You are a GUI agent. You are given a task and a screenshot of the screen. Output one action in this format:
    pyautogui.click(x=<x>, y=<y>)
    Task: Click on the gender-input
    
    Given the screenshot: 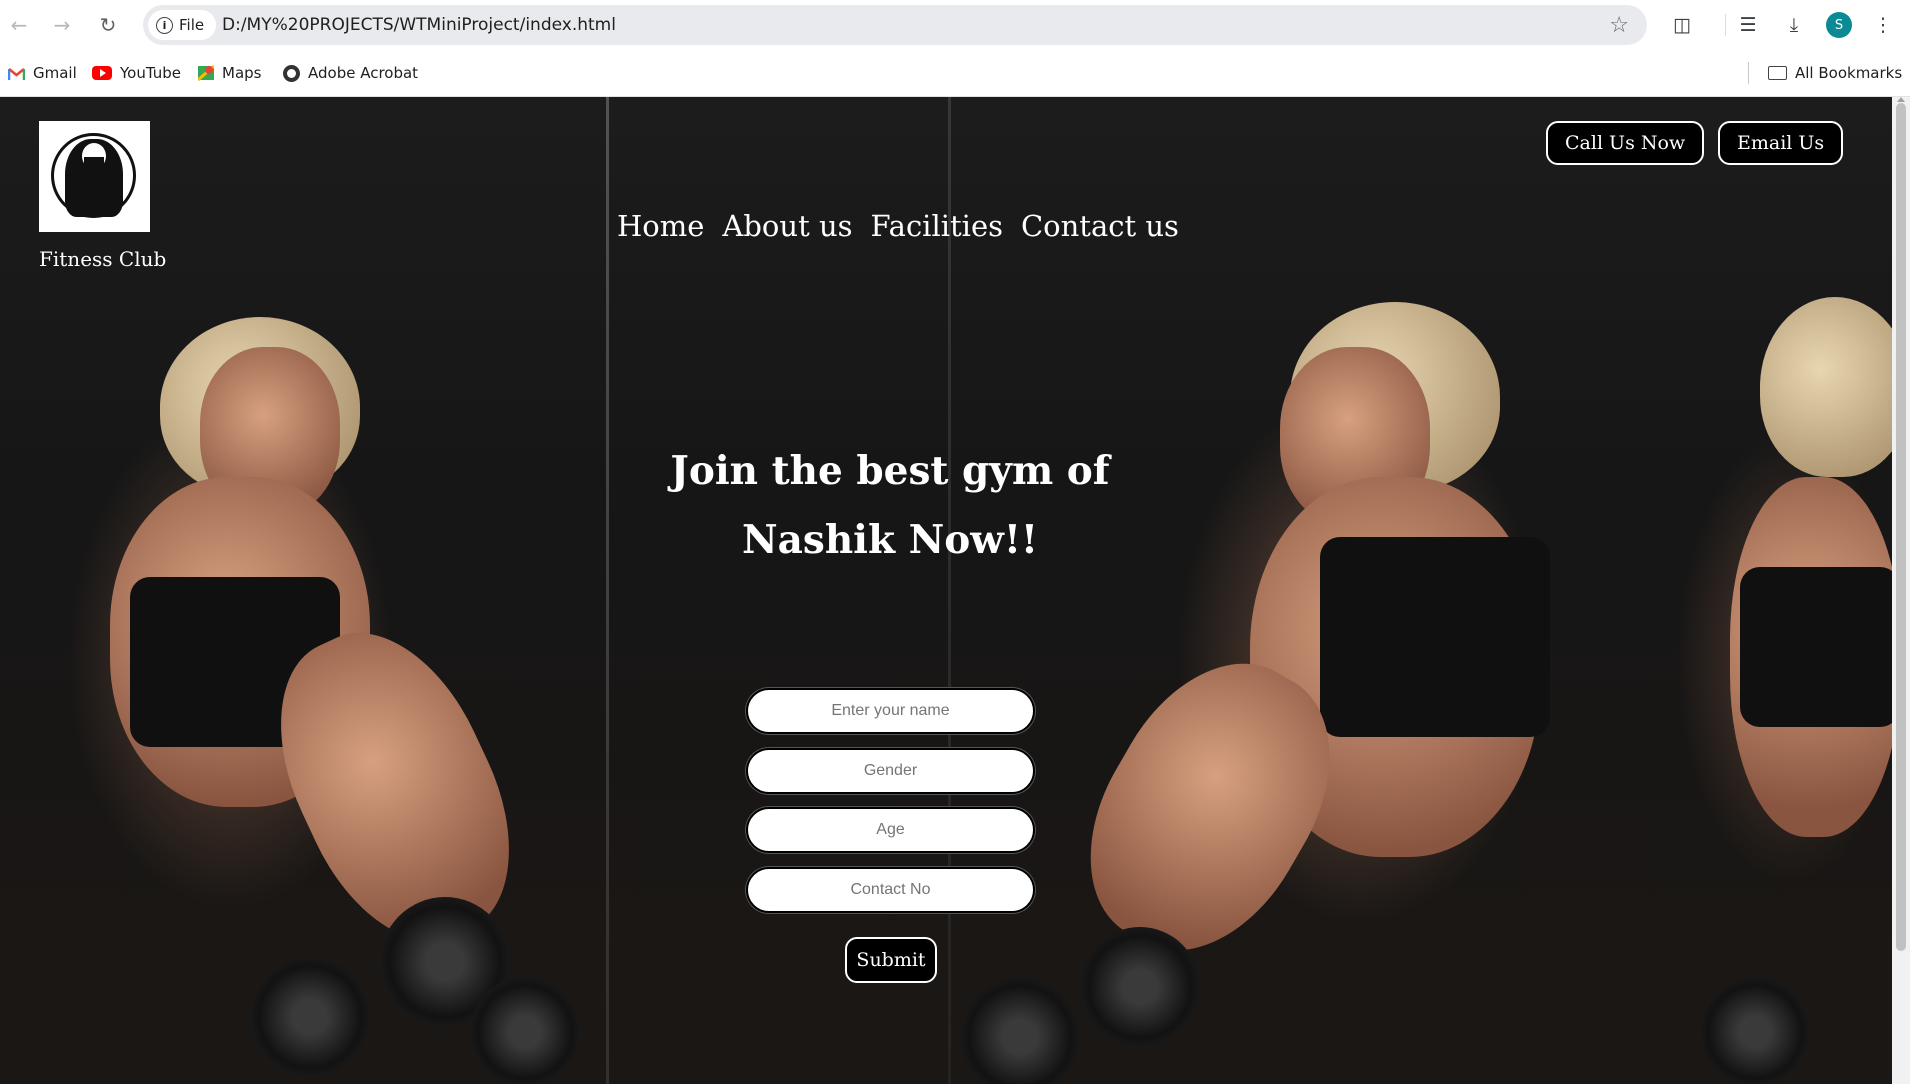 What is the action you would take?
    pyautogui.click(x=890, y=771)
    